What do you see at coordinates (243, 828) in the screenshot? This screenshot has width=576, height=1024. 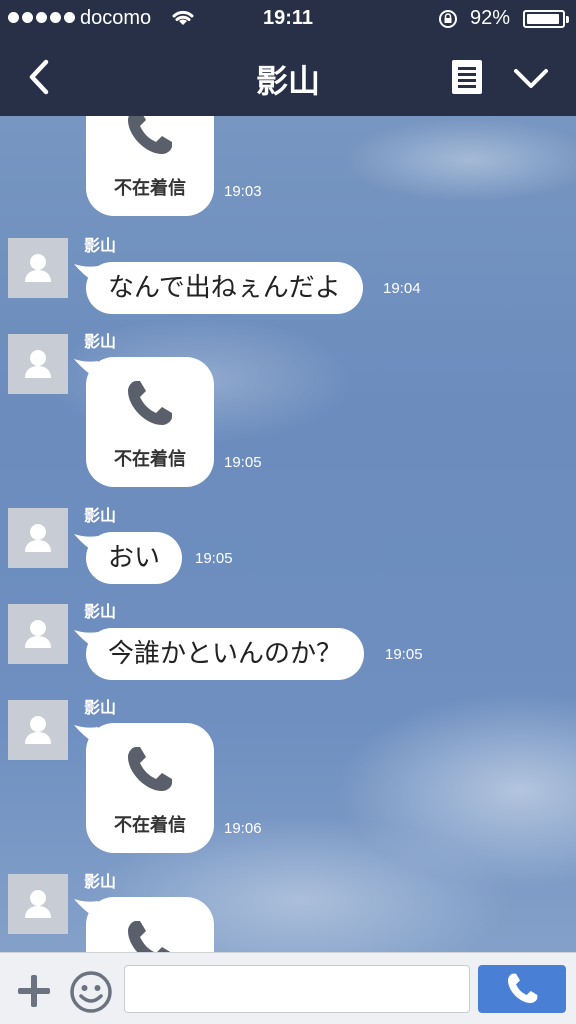 I see `message-time: 19:06` at bounding box center [243, 828].